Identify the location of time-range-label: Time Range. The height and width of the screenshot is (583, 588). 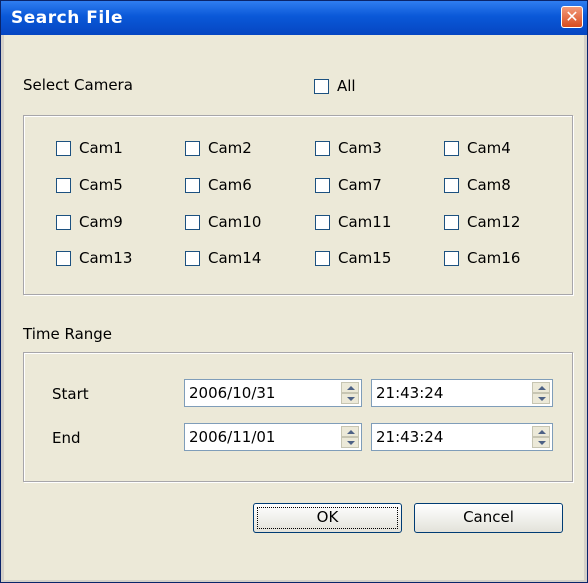
(68, 334).